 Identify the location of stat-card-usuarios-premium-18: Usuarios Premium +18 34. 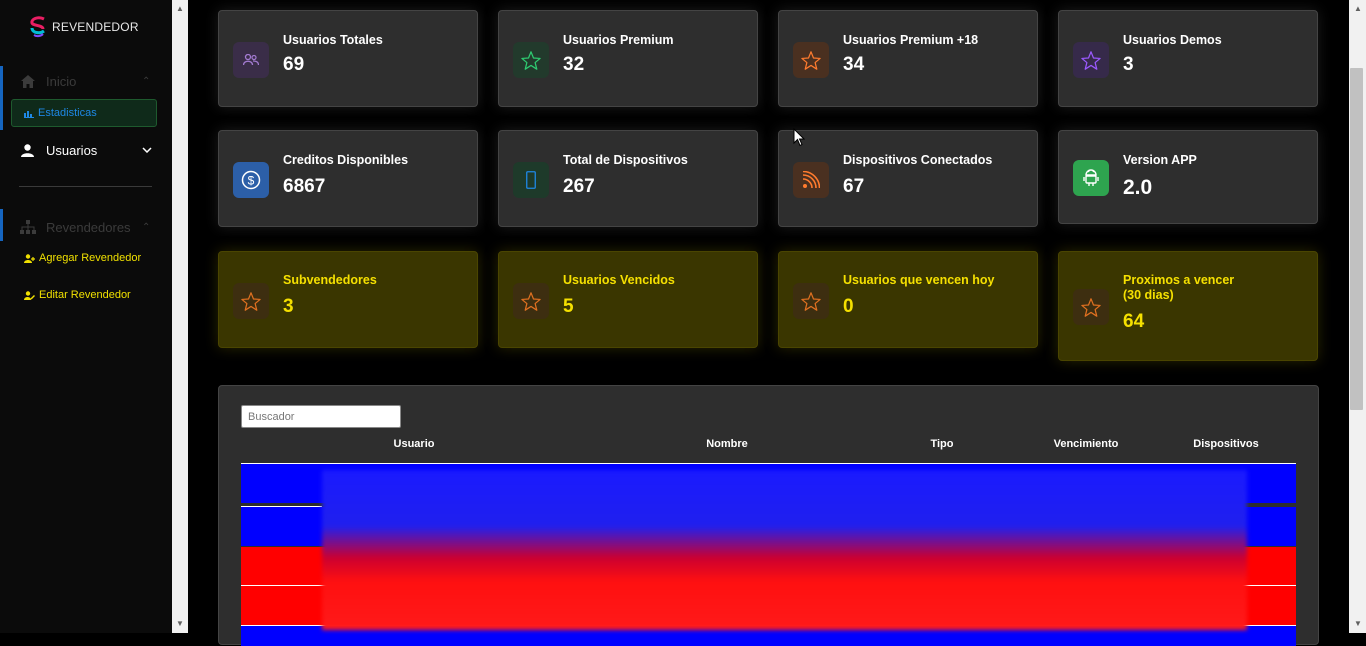
(908, 58).